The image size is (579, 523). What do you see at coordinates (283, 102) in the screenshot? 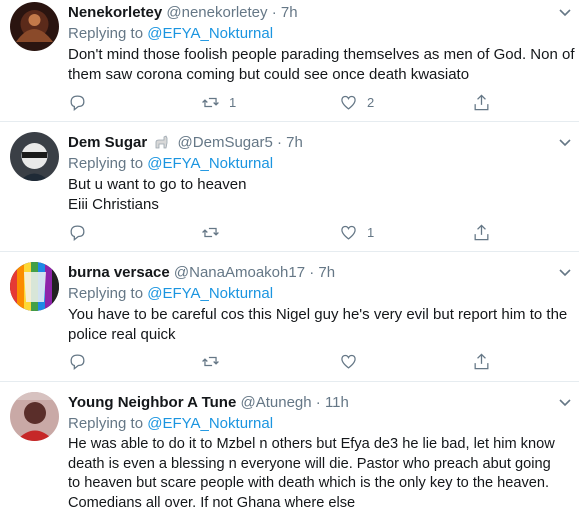
I see `tweet-actions: 1 2` at bounding box center [283, 102].